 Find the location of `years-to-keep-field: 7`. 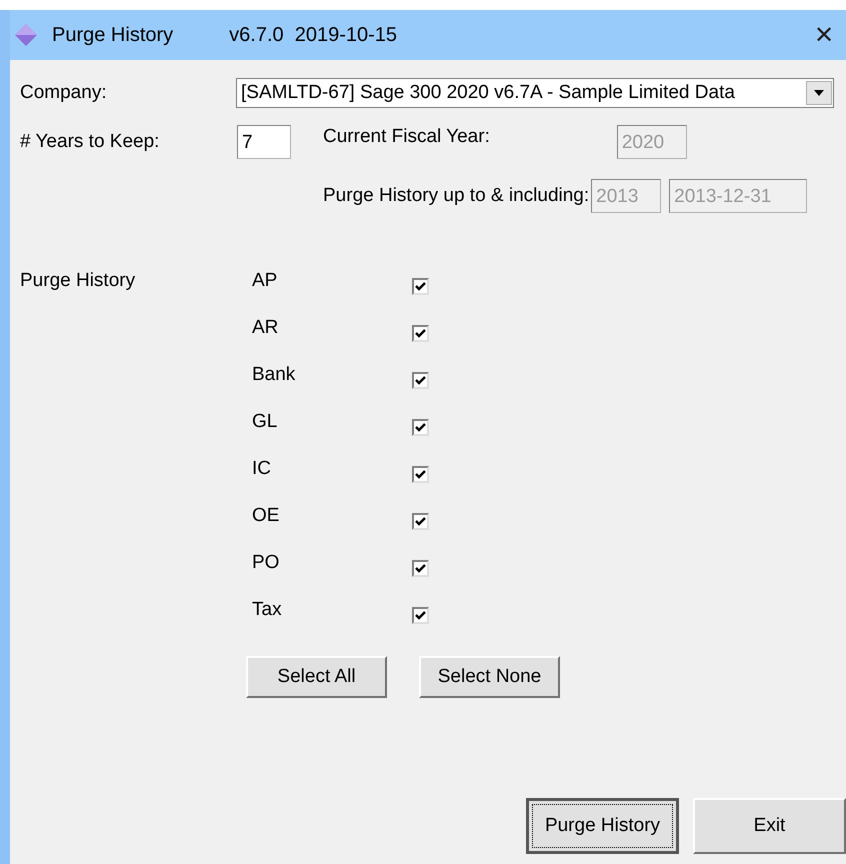

years-to-keep-field: 7 is located at coordinates (264, 142).